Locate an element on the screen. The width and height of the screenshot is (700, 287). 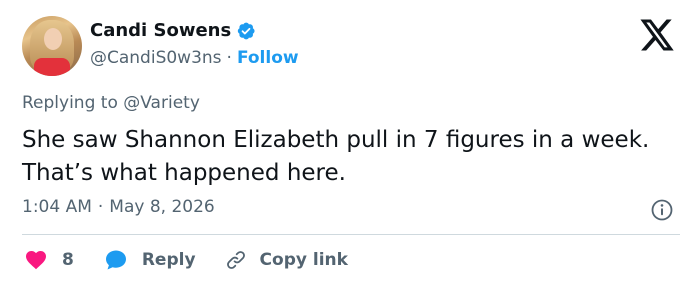
x-logo-icon is located at coordinates (657, 35).